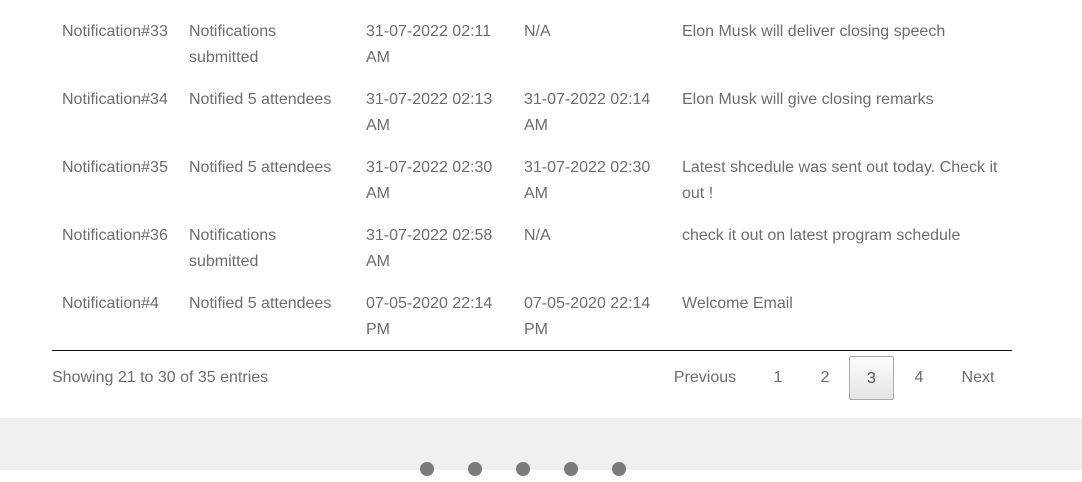 This screenshot has height=482, width=1082. What do you see at coordinates (587, 316) in the screenshot?
I see `cell-sent-at: 07-05-2020 22:14 PM` at bounding box center [587, 316].